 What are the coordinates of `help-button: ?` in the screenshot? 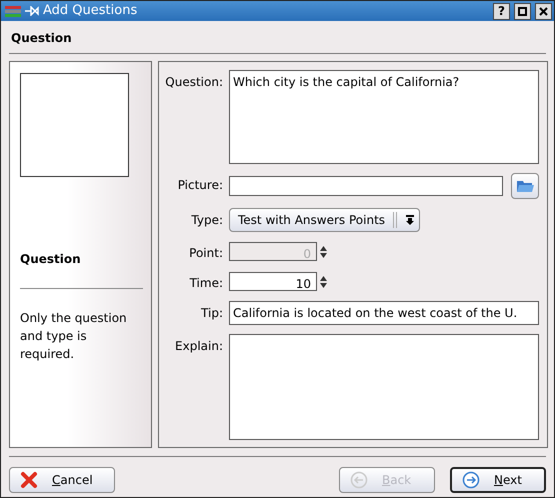 It's located at (501, 11).